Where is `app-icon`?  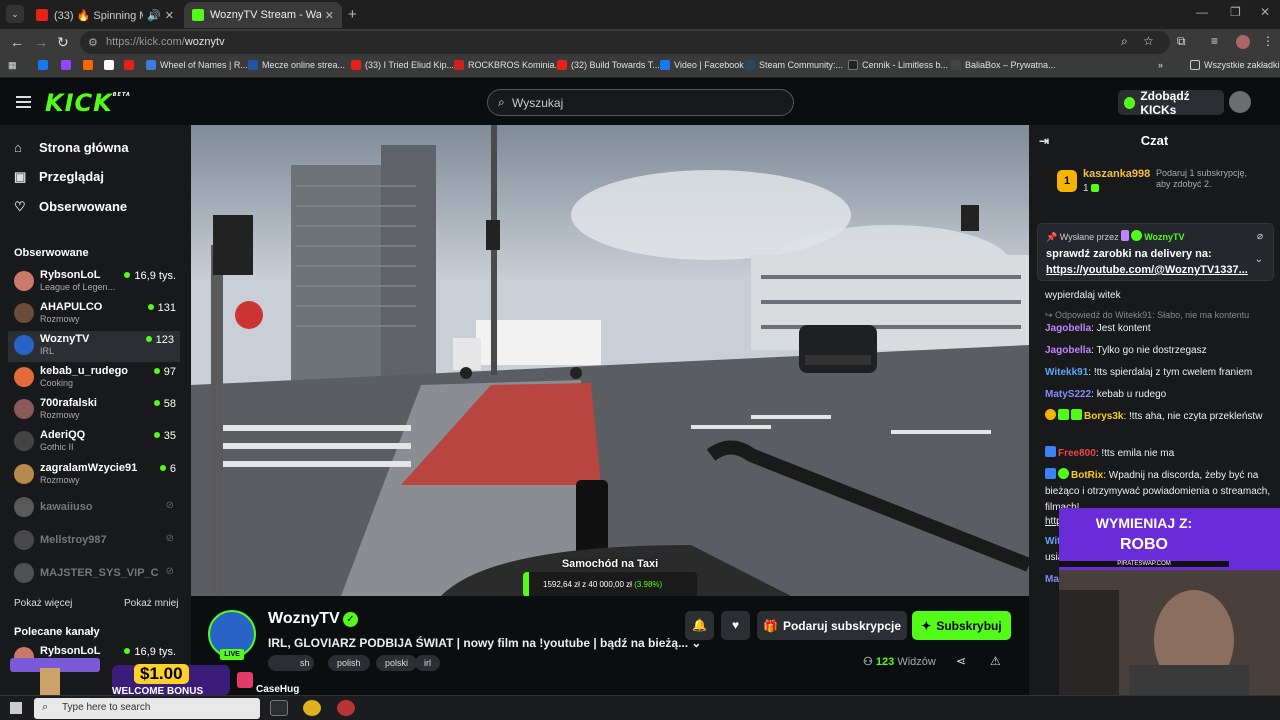
app-icon is located at coordinates (346, 708).